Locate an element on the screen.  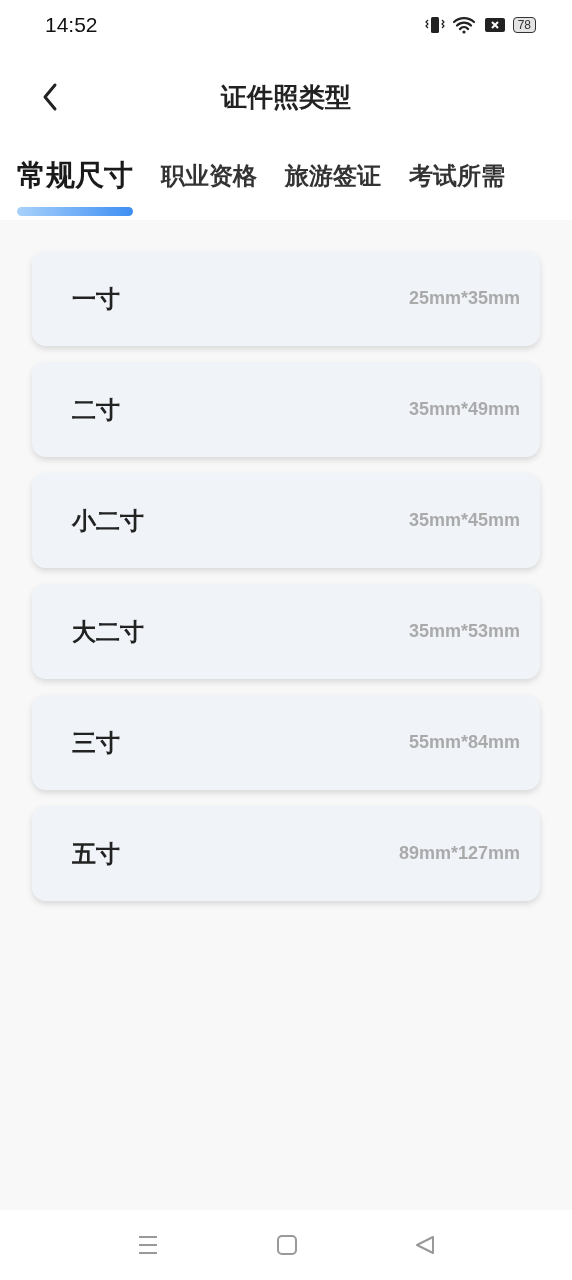
size-card: 二寸 35mm*49mm is located at coordinates (286, 409).